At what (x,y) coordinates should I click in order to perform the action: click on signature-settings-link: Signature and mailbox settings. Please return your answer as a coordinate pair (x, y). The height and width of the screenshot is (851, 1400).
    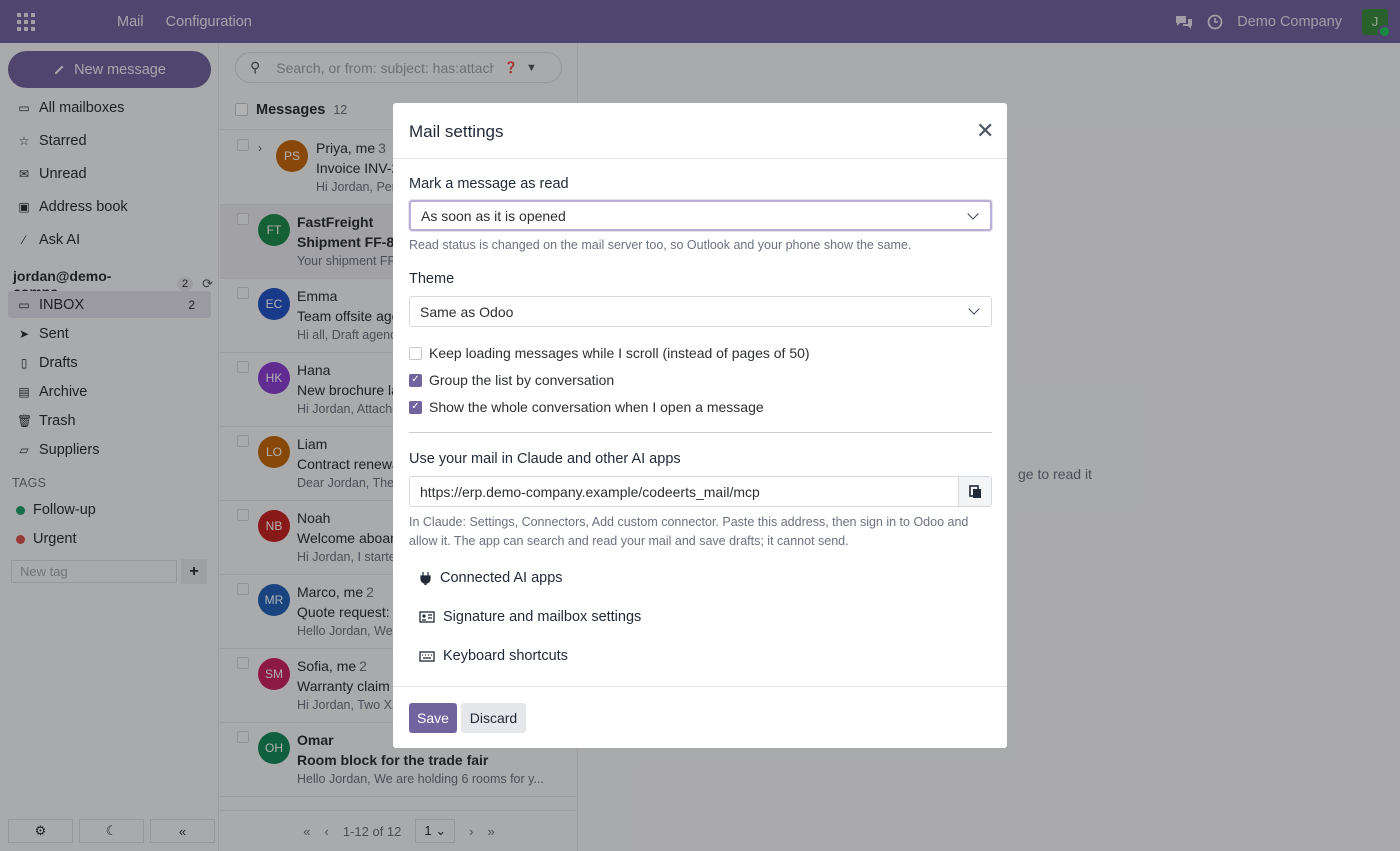
    Looking at the image, I should click on (530, 617).